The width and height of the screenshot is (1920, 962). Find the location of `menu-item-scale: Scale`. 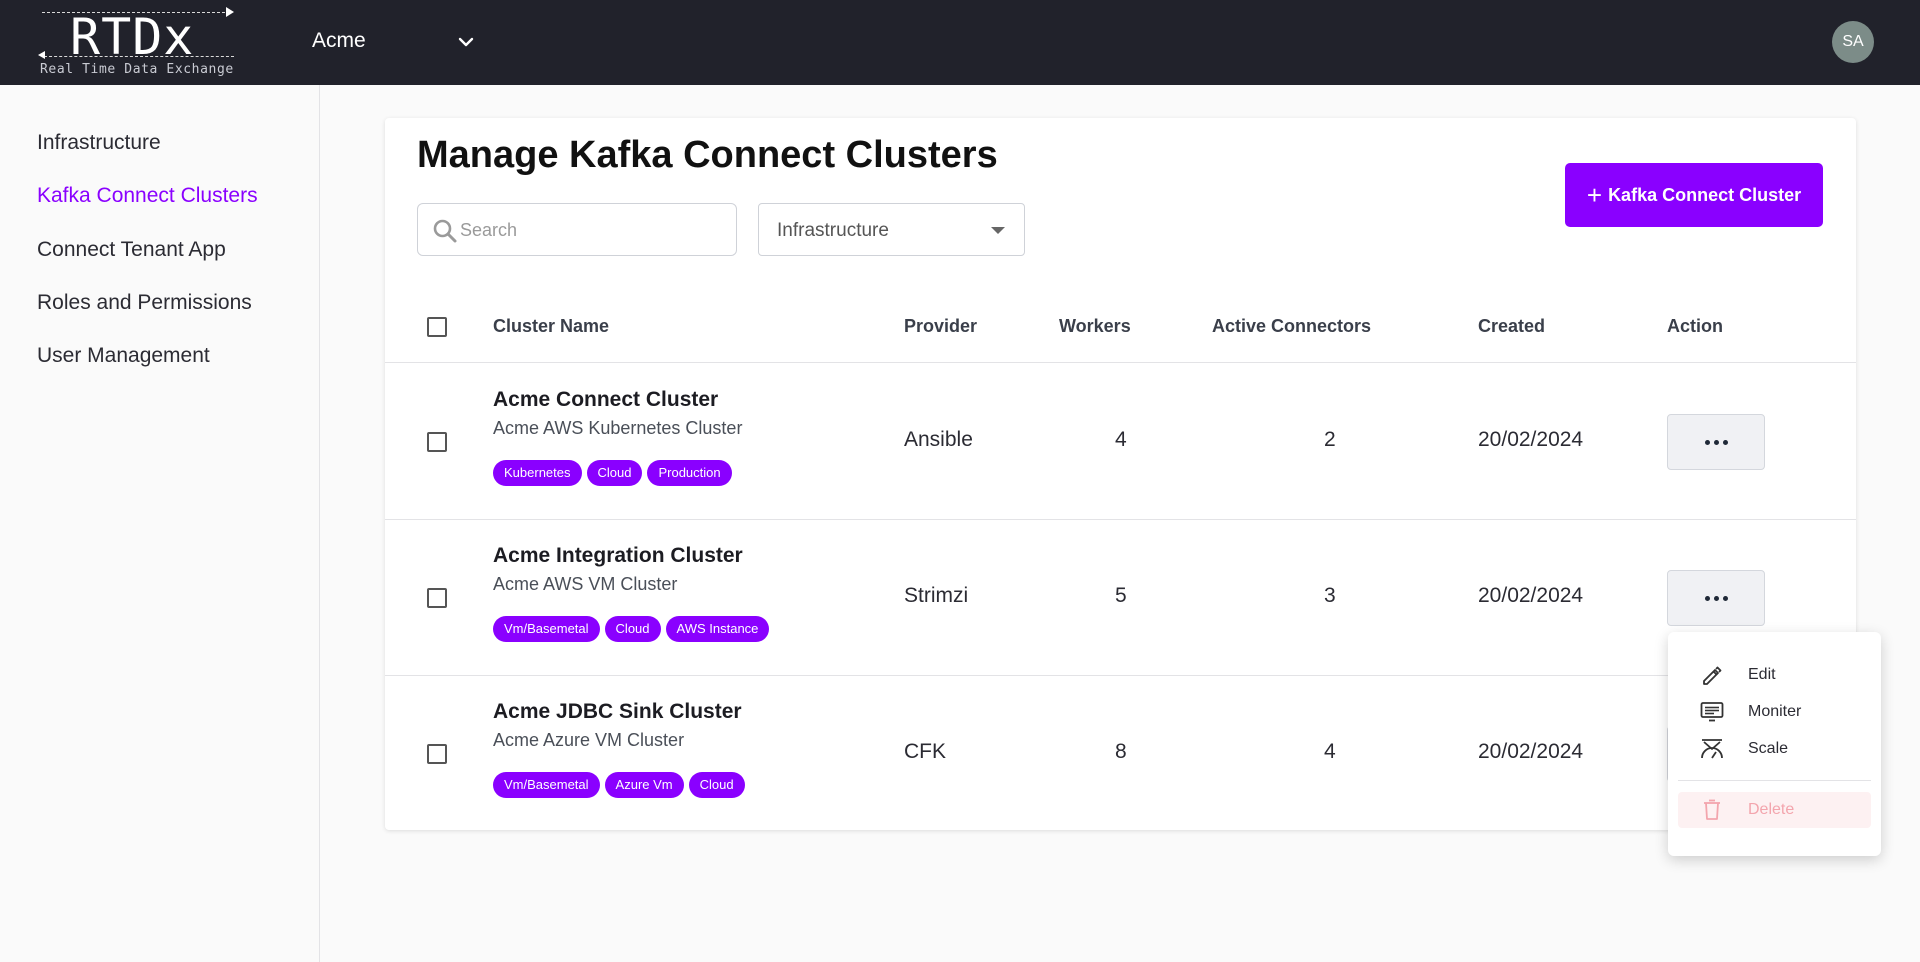

menu-item-scale: Scale is located at coordinates (1774, 749).